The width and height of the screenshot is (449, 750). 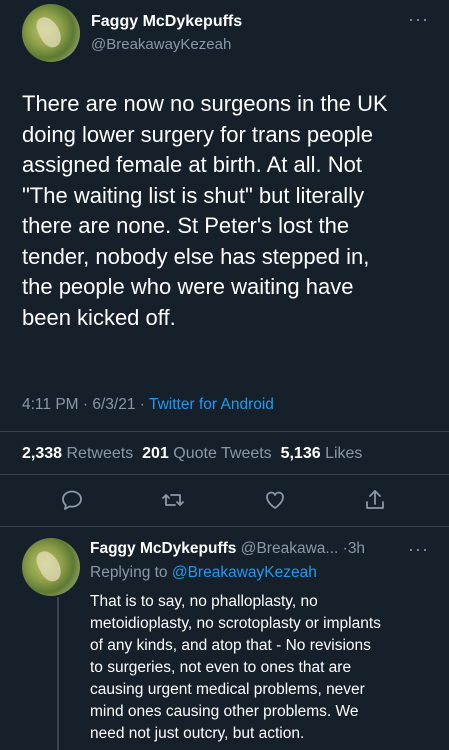 What do you see at coordinates (186, 225) in the screenshot?
I see `tweet-text-line: there are none. St Peter's lost the` at bounding box center [186, 225].